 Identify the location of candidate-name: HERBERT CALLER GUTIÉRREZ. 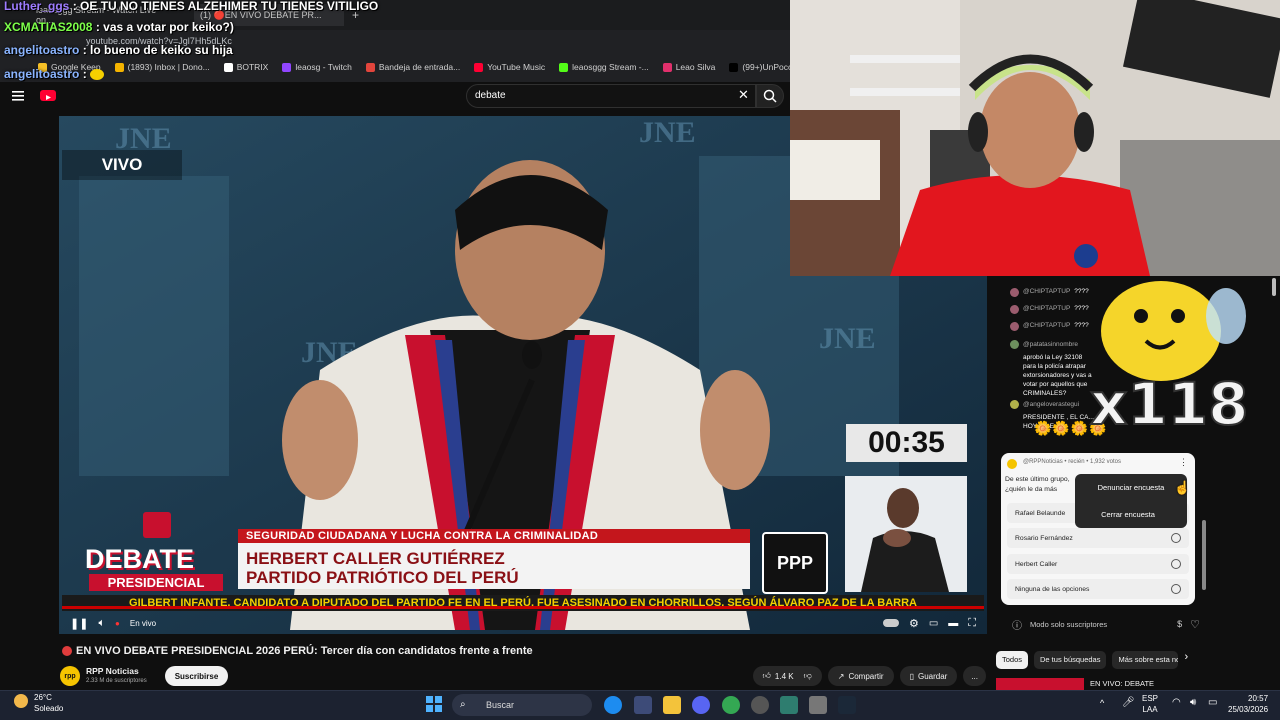
(375, 558).